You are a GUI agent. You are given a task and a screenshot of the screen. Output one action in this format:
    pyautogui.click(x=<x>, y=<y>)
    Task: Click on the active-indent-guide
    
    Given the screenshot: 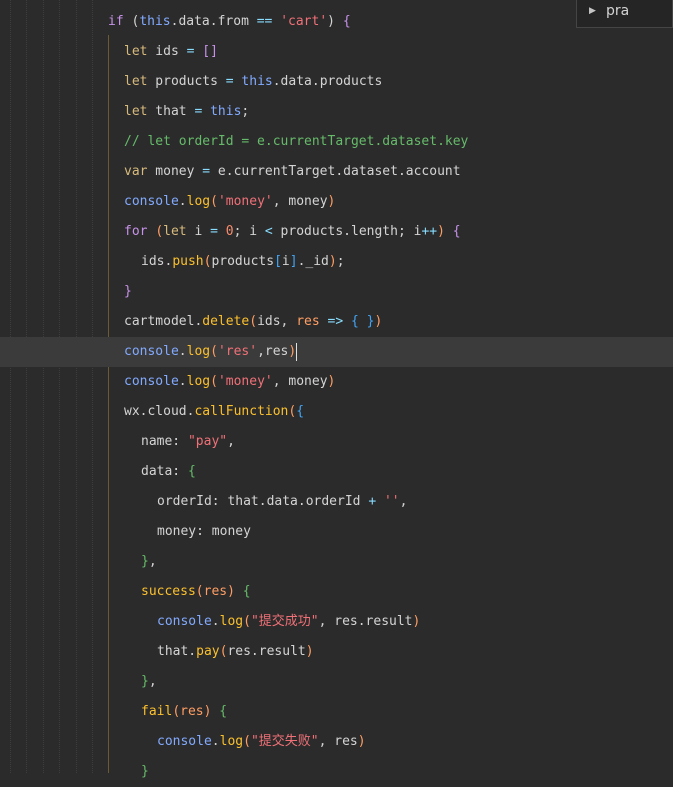 What is the action you would take?
    pyautogui.click(x=108, y=404)
    